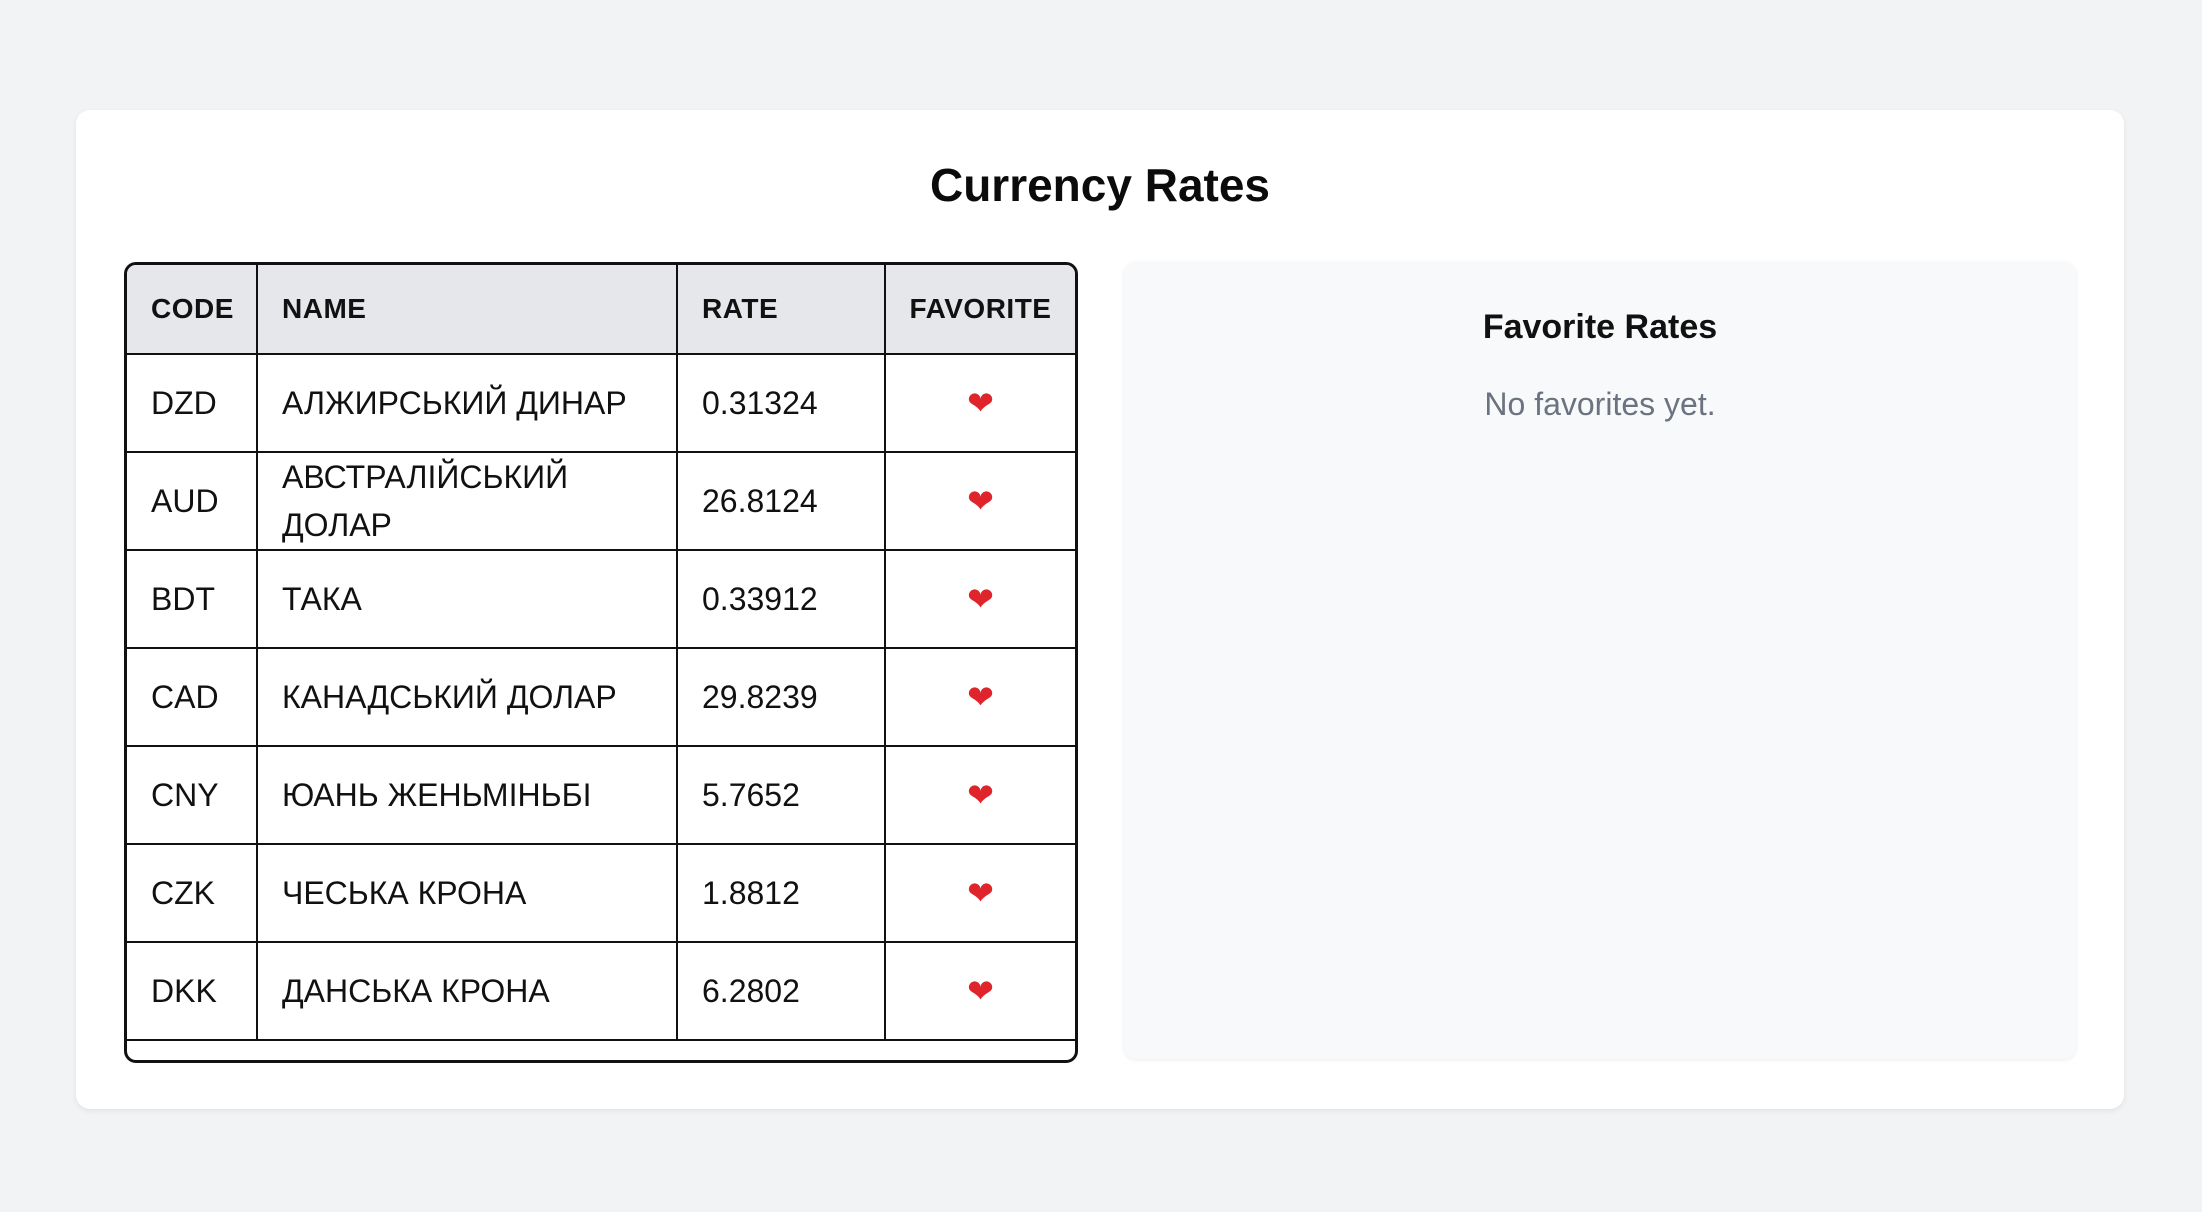  Describe the element at coordinates (192, 501) in the screenshot. I see `cell-code: AUD` at that location.